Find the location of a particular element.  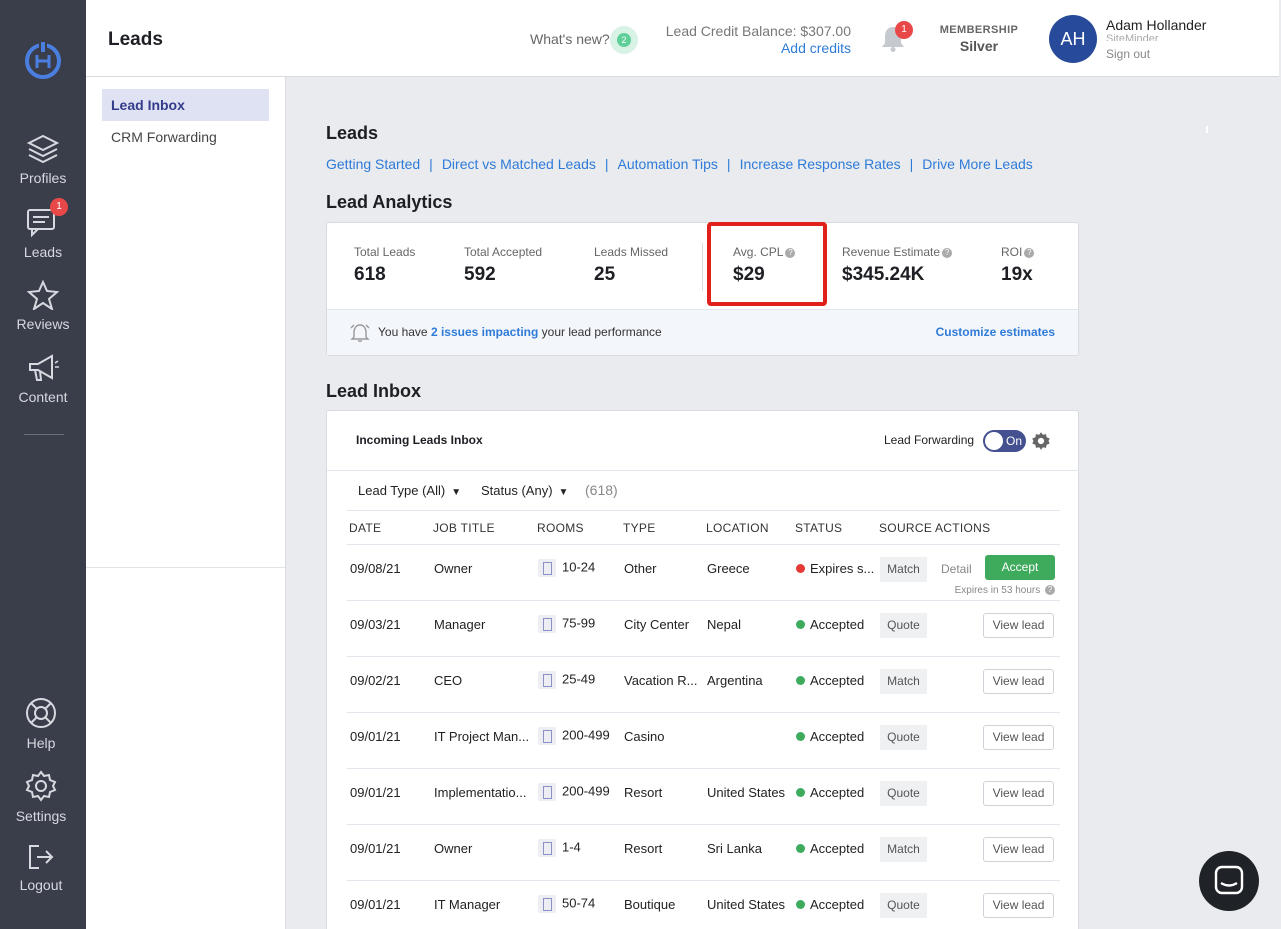

stat-roi: ROI? 19x is located at coordinates (1018, 265).